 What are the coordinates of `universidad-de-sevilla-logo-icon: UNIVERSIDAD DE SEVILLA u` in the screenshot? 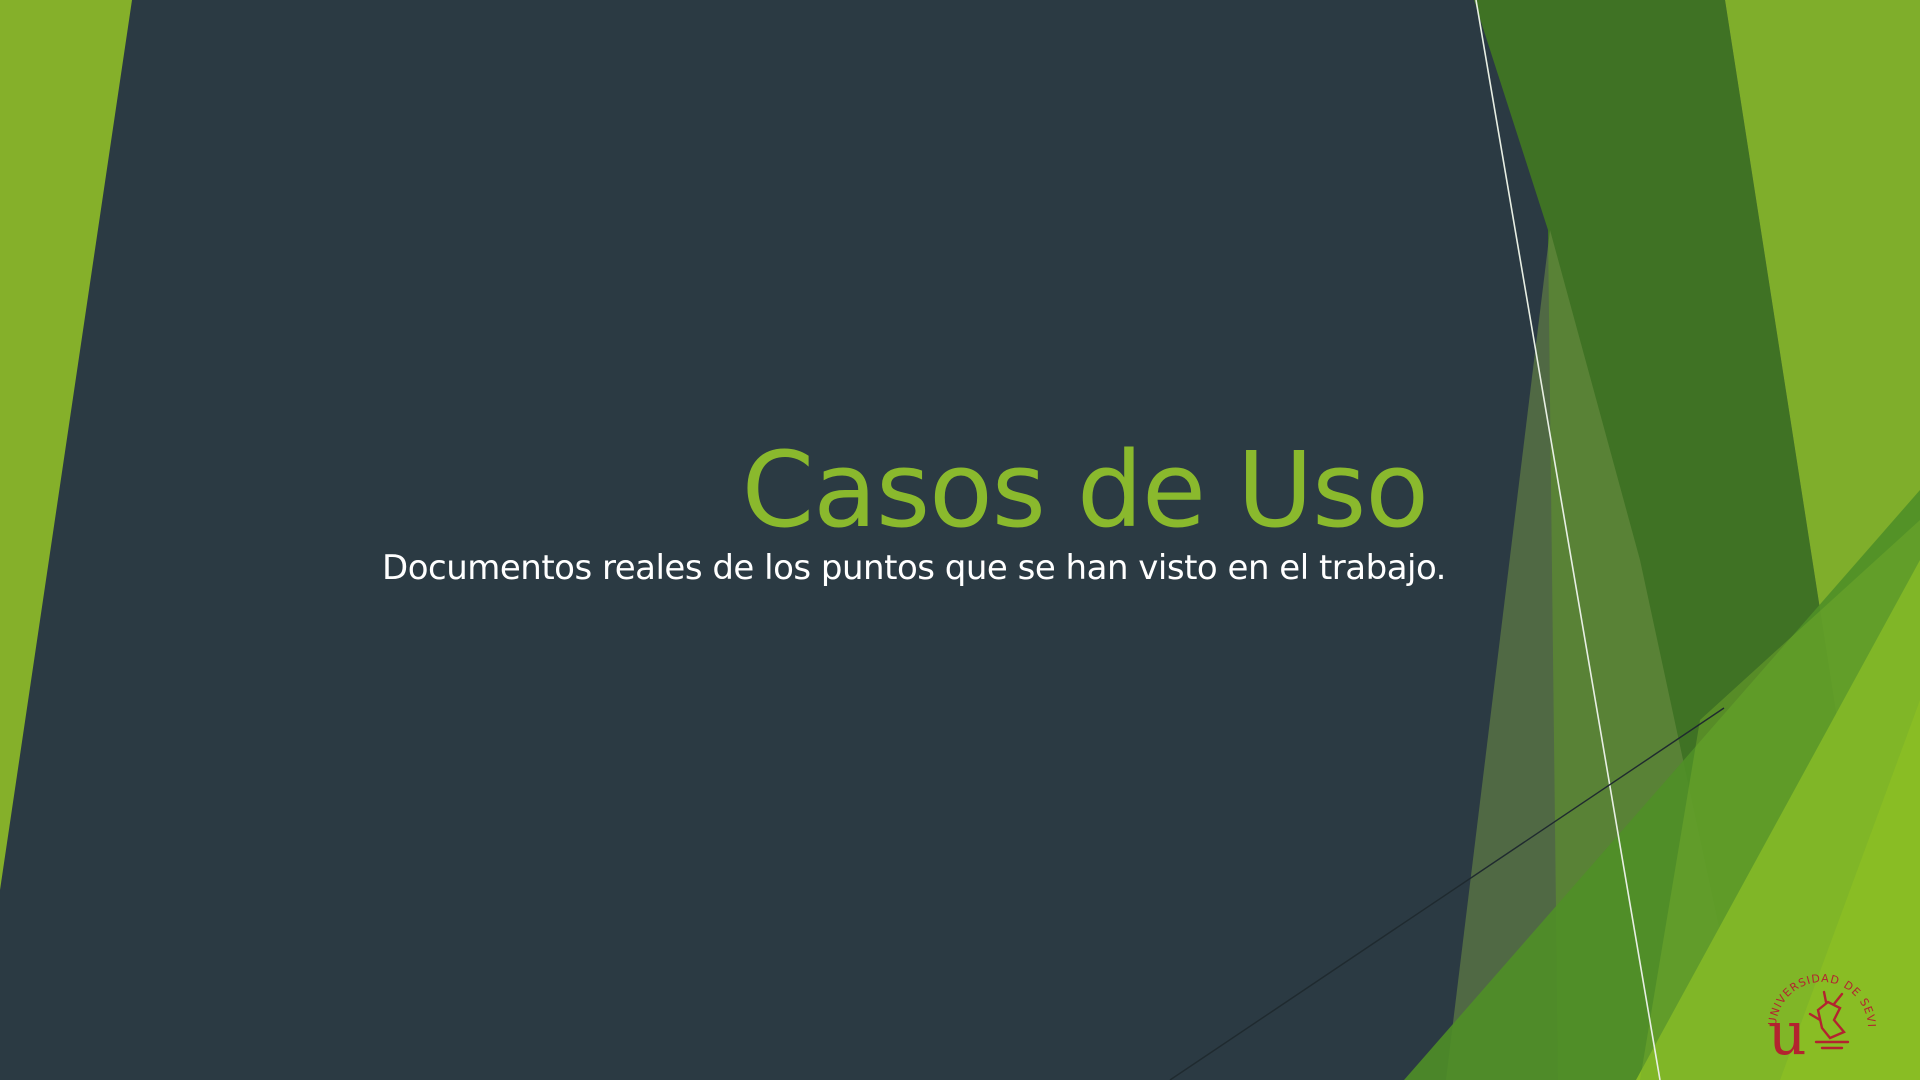 It's located at (1818, 1011).